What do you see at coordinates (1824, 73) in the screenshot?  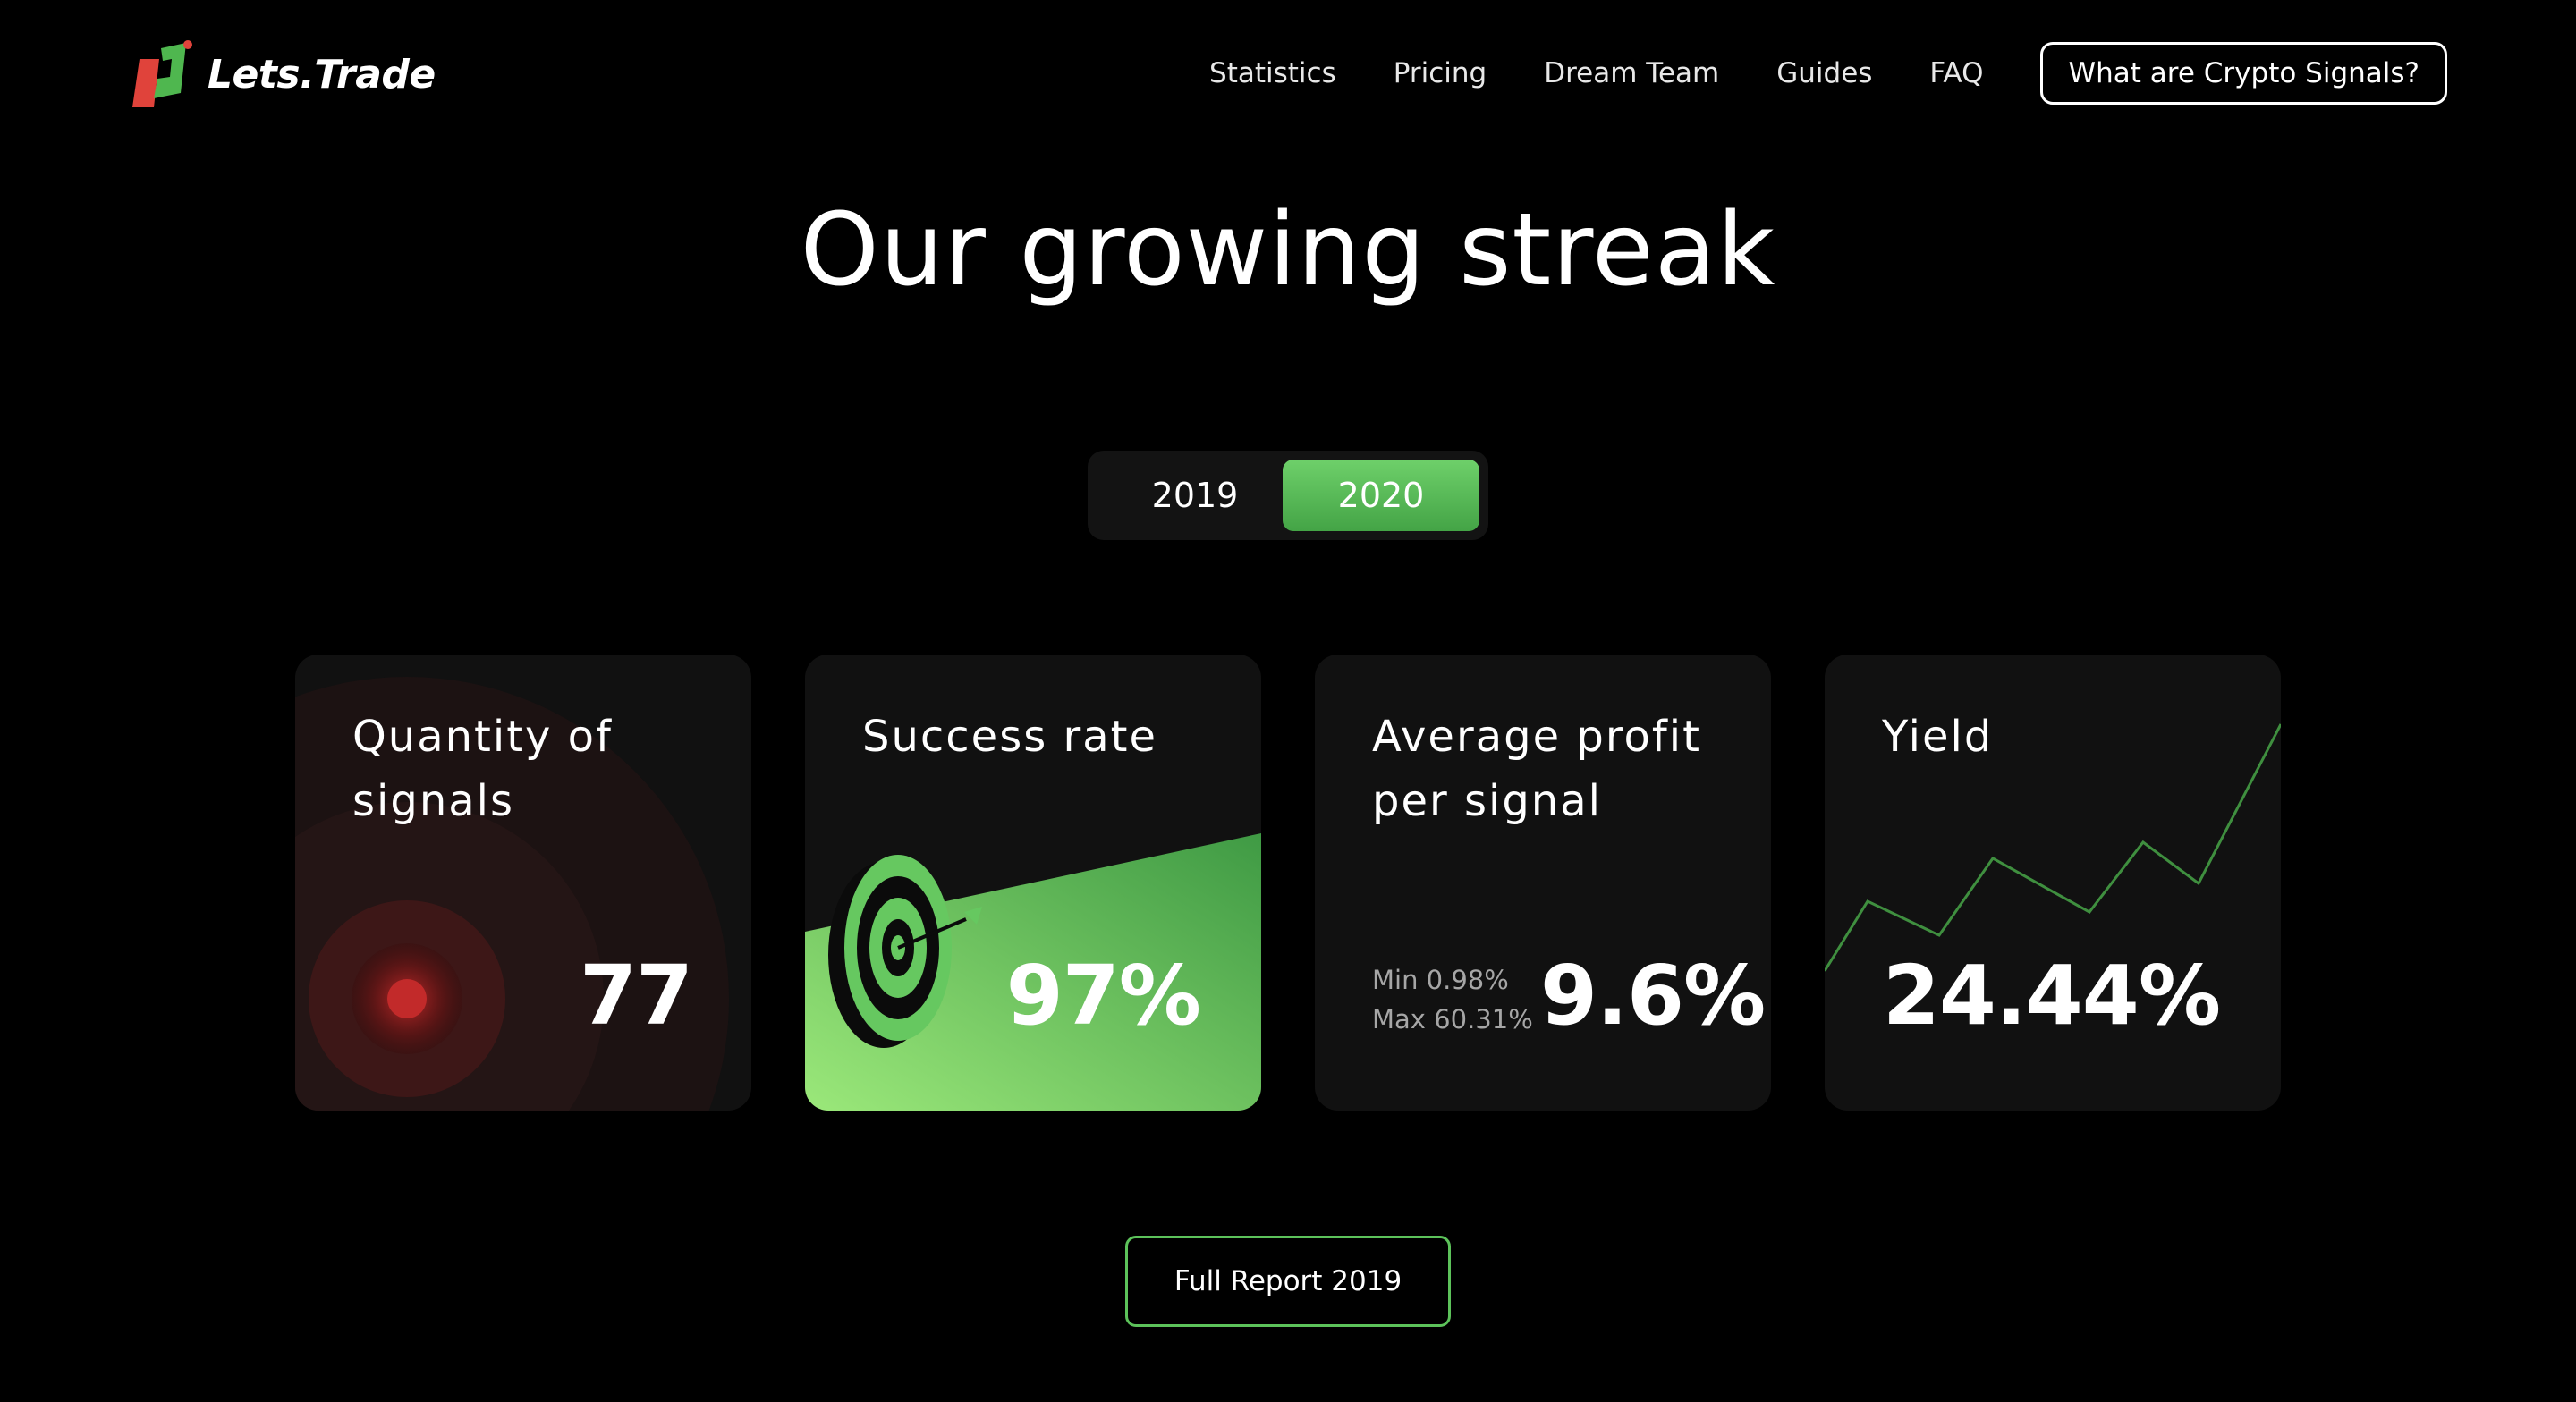 I see `nav-link-guides: Guides` at bounding box center [1824, 73].